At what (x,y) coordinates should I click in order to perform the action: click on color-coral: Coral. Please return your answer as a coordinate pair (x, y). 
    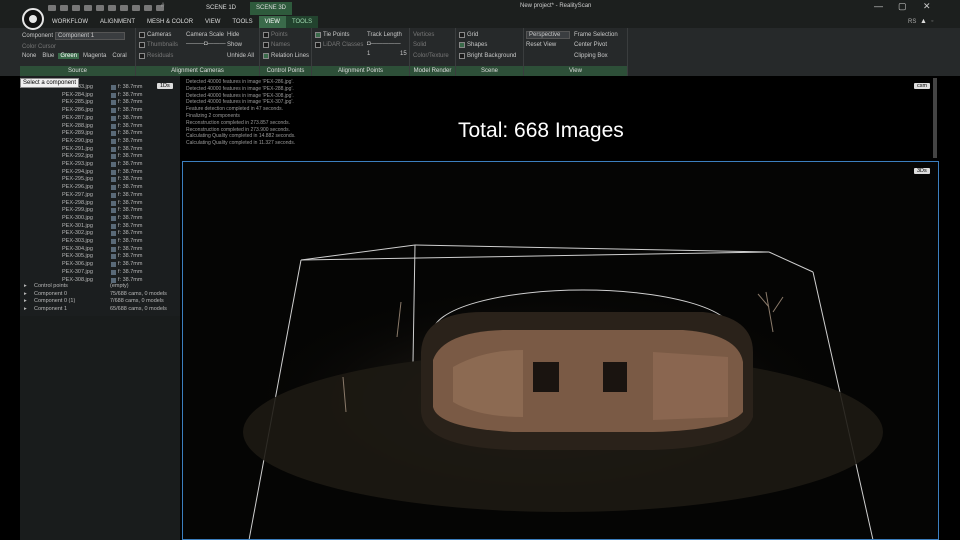
    Looking at the image, I should click on (119, 56).